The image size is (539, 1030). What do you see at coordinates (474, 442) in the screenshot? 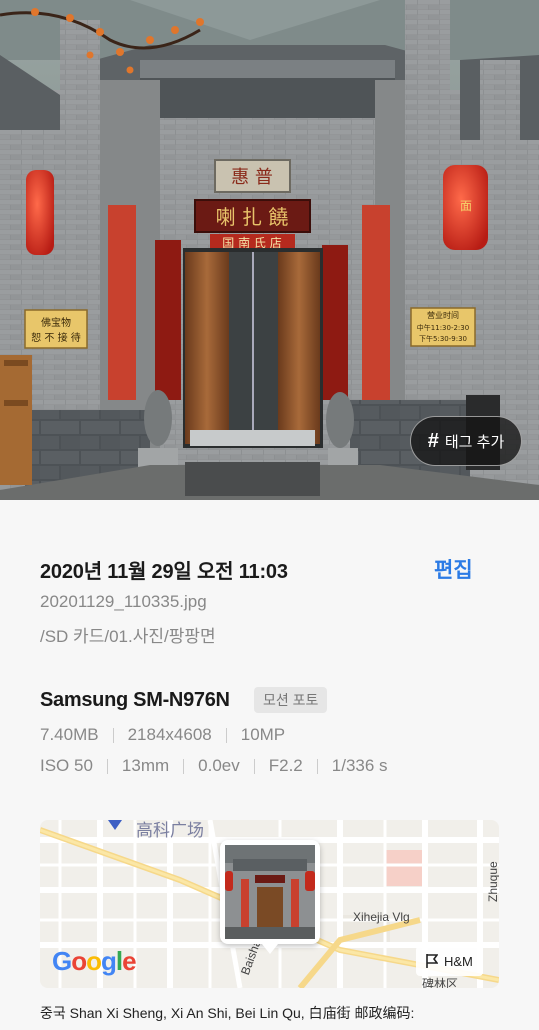
I see `add-tag-label: 태그 추가` at bounding box center [474, 442].